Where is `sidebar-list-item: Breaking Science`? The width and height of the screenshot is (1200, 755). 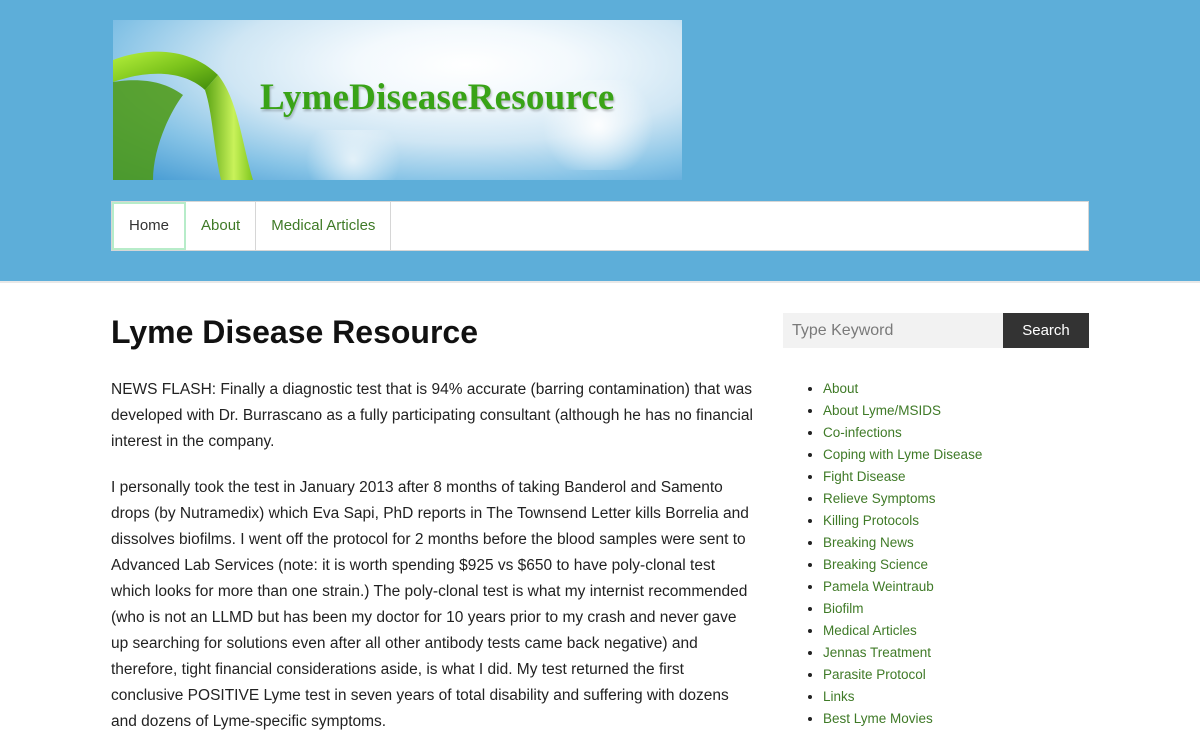 sidebar-list-item: Breaking Science is located at coordinates (956, 565).